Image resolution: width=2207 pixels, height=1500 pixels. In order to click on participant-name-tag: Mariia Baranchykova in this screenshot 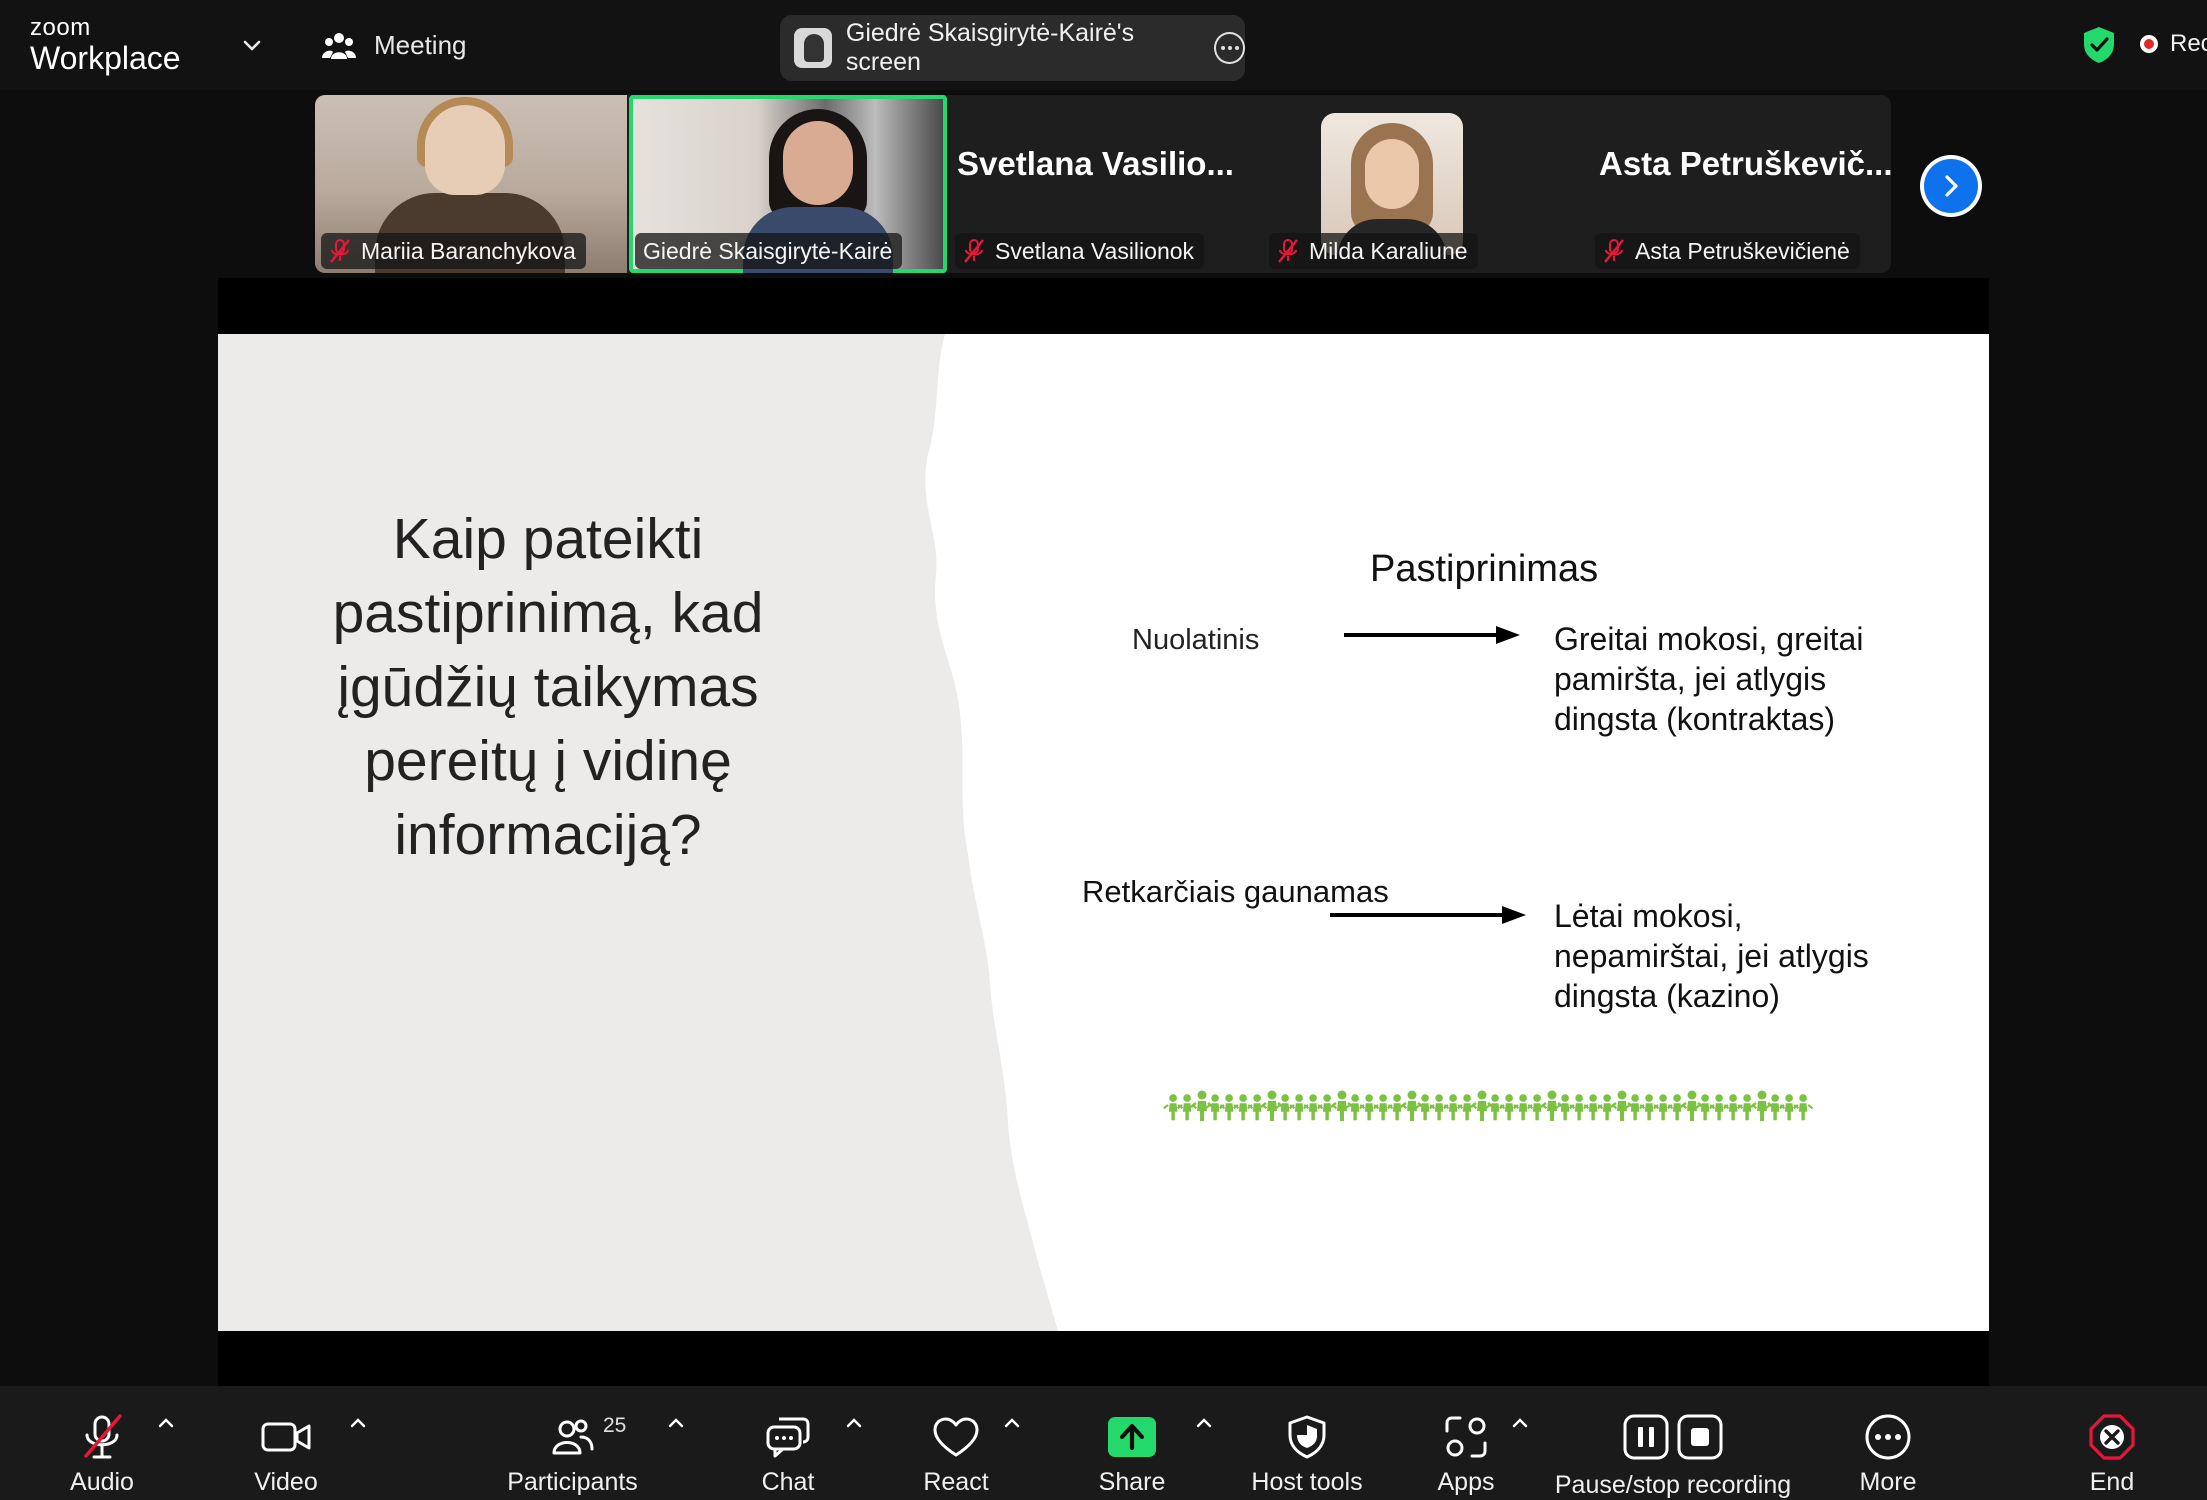, I will do `click(453, 251)`.